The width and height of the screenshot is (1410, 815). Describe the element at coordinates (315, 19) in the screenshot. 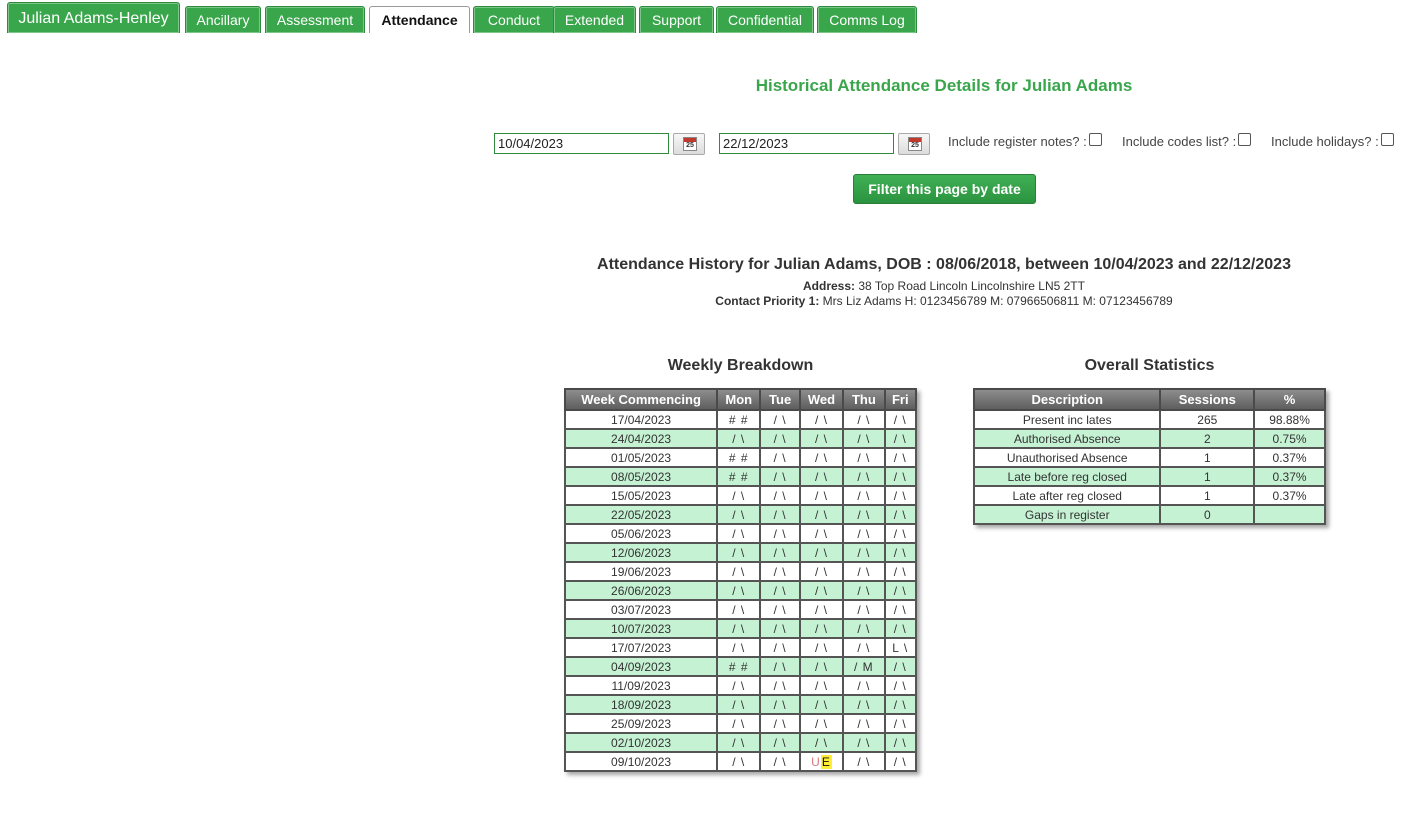

I see `tab-assessment: Assessment` at that location.